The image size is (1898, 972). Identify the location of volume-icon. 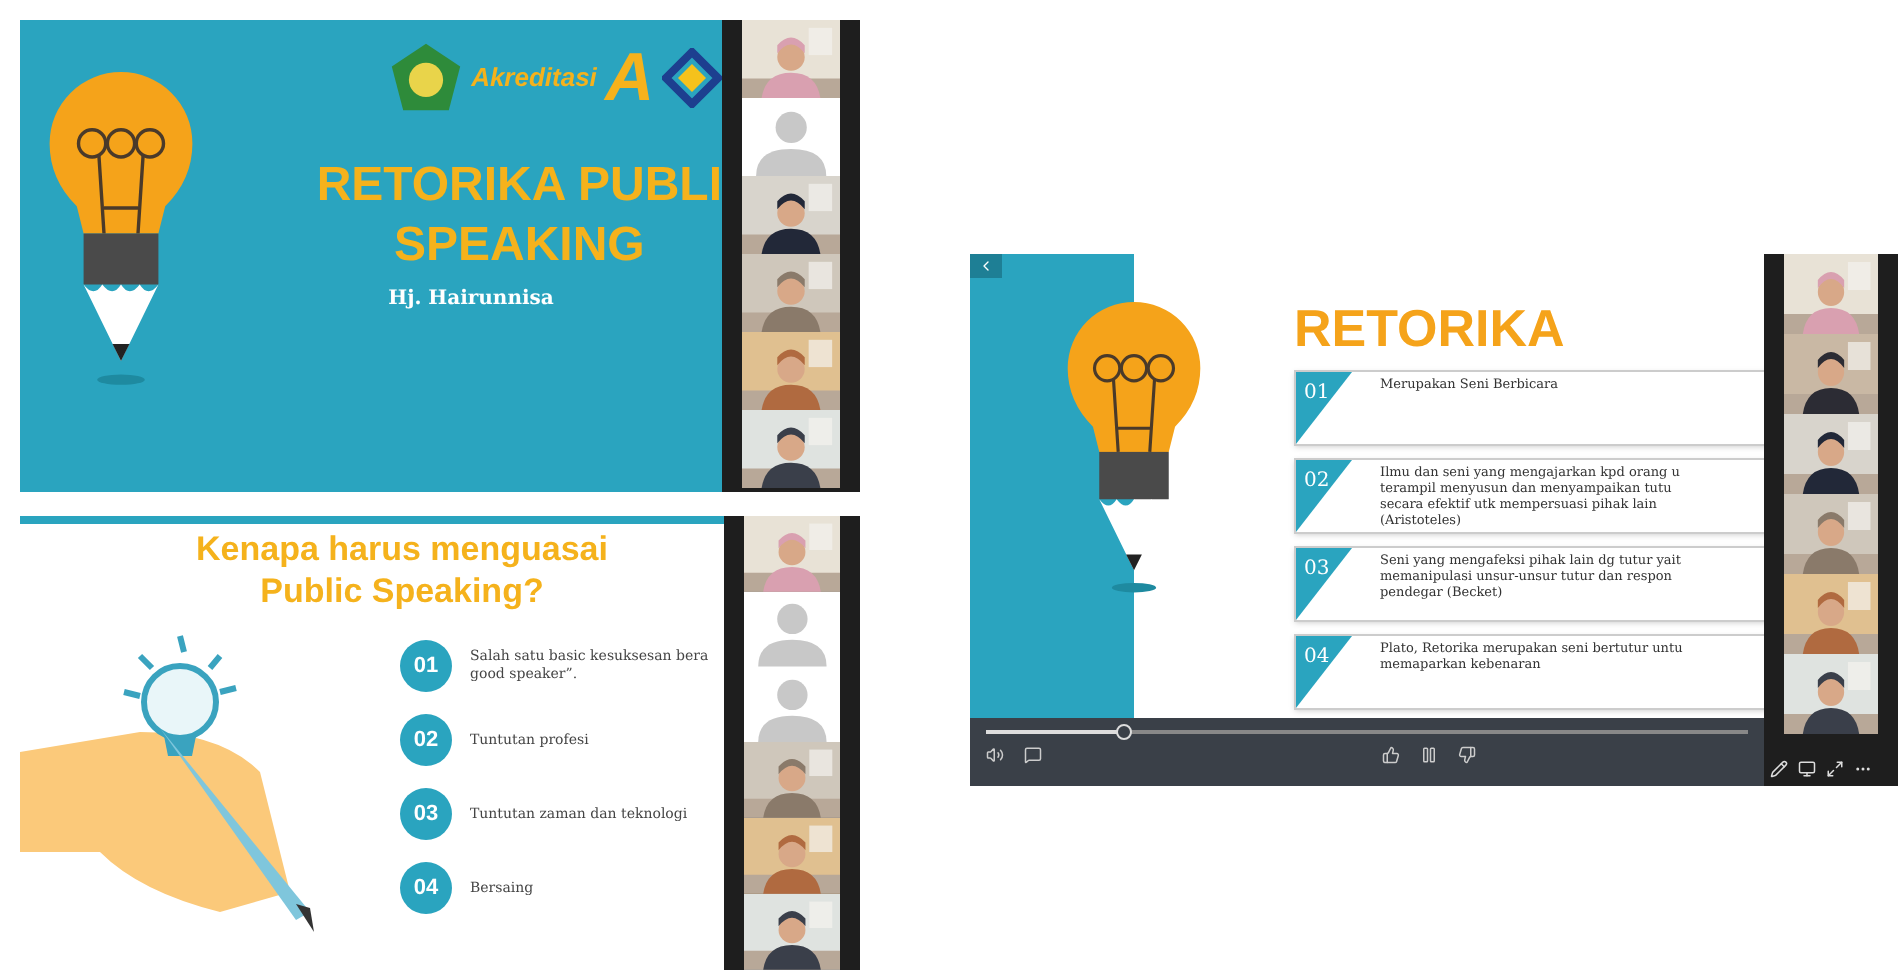
(995, 755).